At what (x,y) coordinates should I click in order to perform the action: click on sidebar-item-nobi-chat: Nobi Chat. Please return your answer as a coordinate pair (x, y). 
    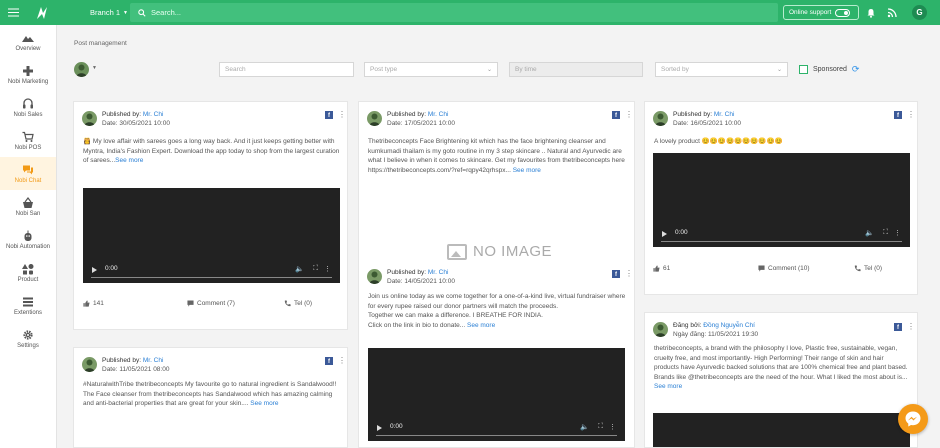
    Looking at the image, I should click on (28, 173).